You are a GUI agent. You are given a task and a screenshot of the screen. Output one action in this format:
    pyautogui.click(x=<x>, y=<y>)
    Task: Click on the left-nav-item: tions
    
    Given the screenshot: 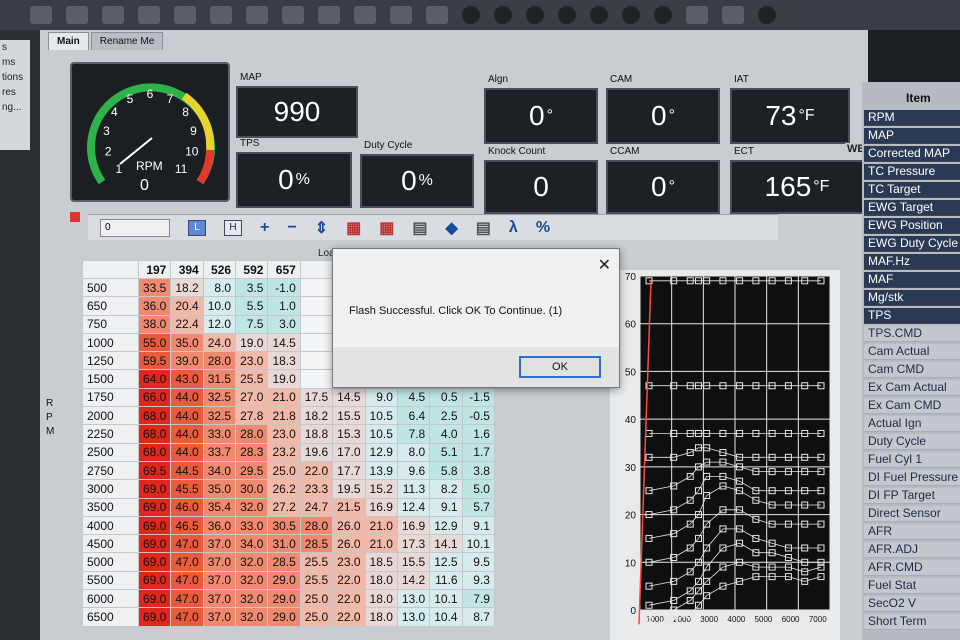 What is the action you would take?
    pyautogui.click(x=16, y=77)
    